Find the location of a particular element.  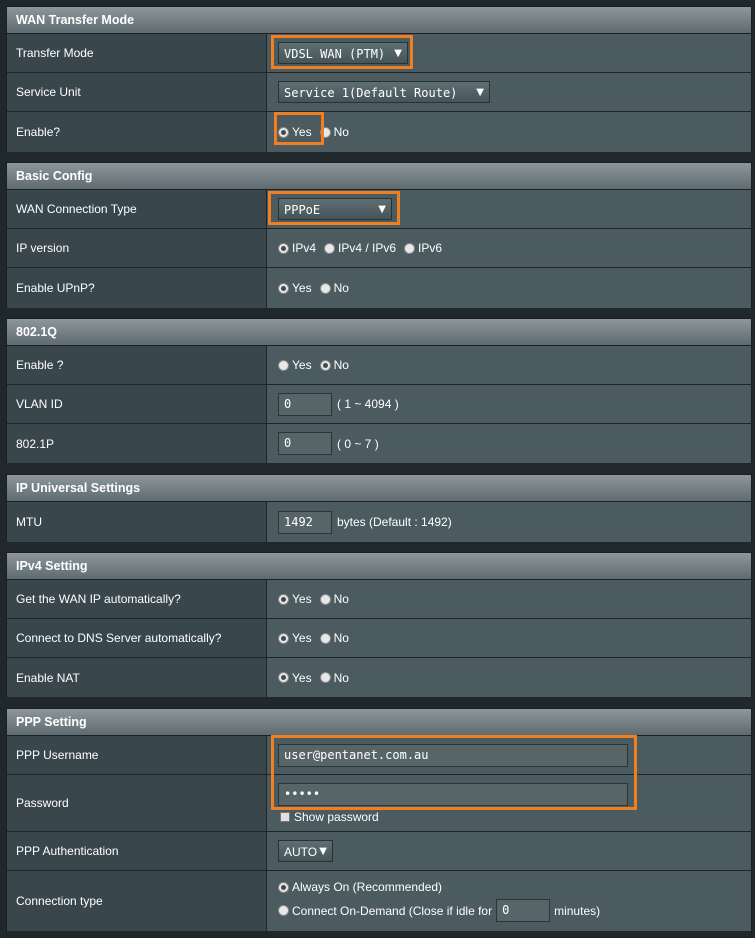

nat-no-radio: No is located at coordinates (334, 677).